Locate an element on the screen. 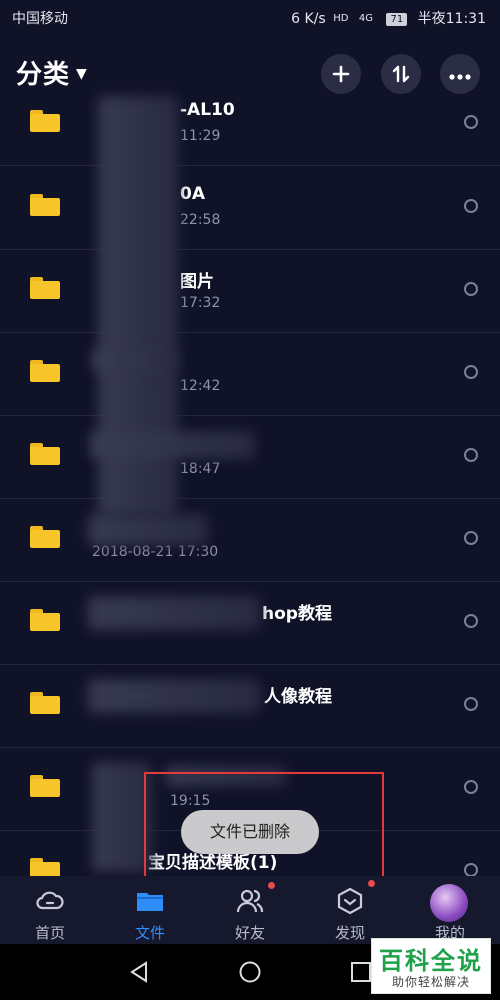 The height and width of the screenshot is (1000, 500). status-right: 6 K/s HD 4G 71 半夜11:31 is located at coordinates (388, 18).